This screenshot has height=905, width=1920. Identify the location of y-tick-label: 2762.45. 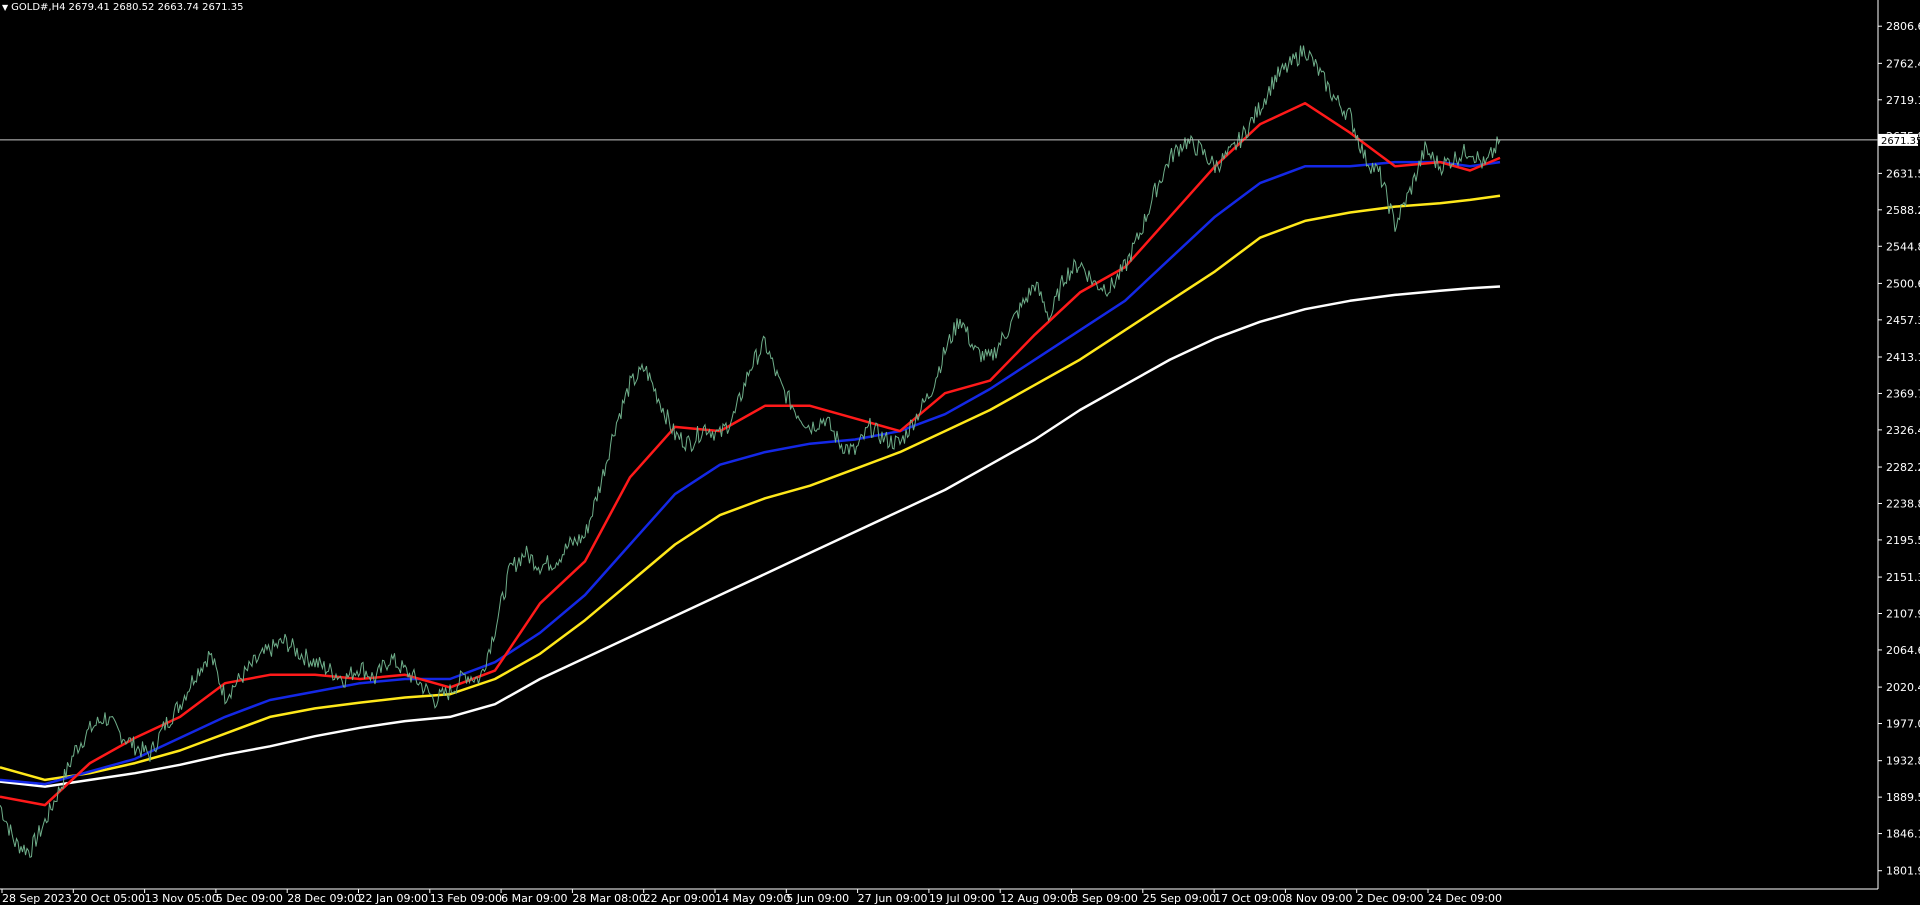
(1903, 63).